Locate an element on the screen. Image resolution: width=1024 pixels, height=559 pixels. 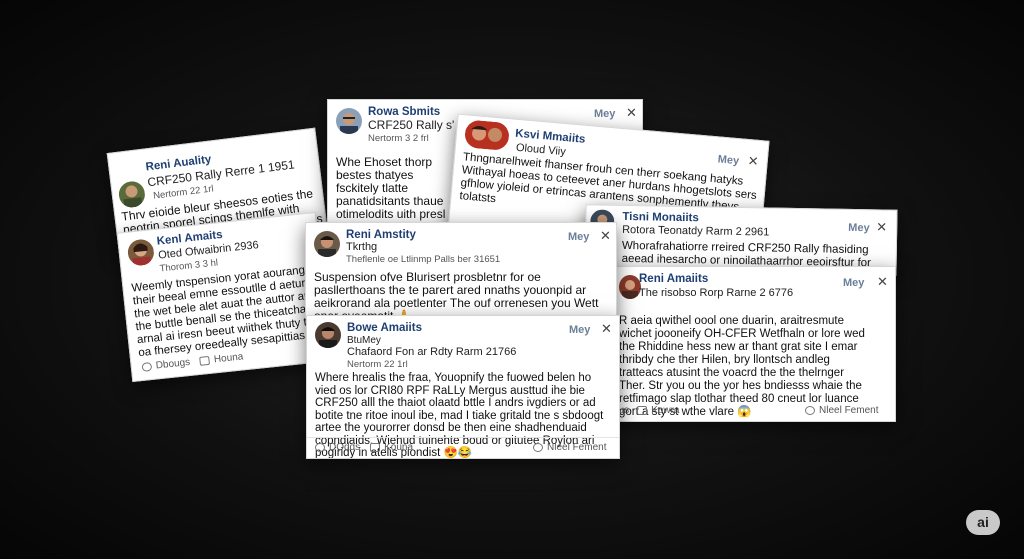
timestamp: Nertorm 3 2 frl is located at coordinates (398, 138).